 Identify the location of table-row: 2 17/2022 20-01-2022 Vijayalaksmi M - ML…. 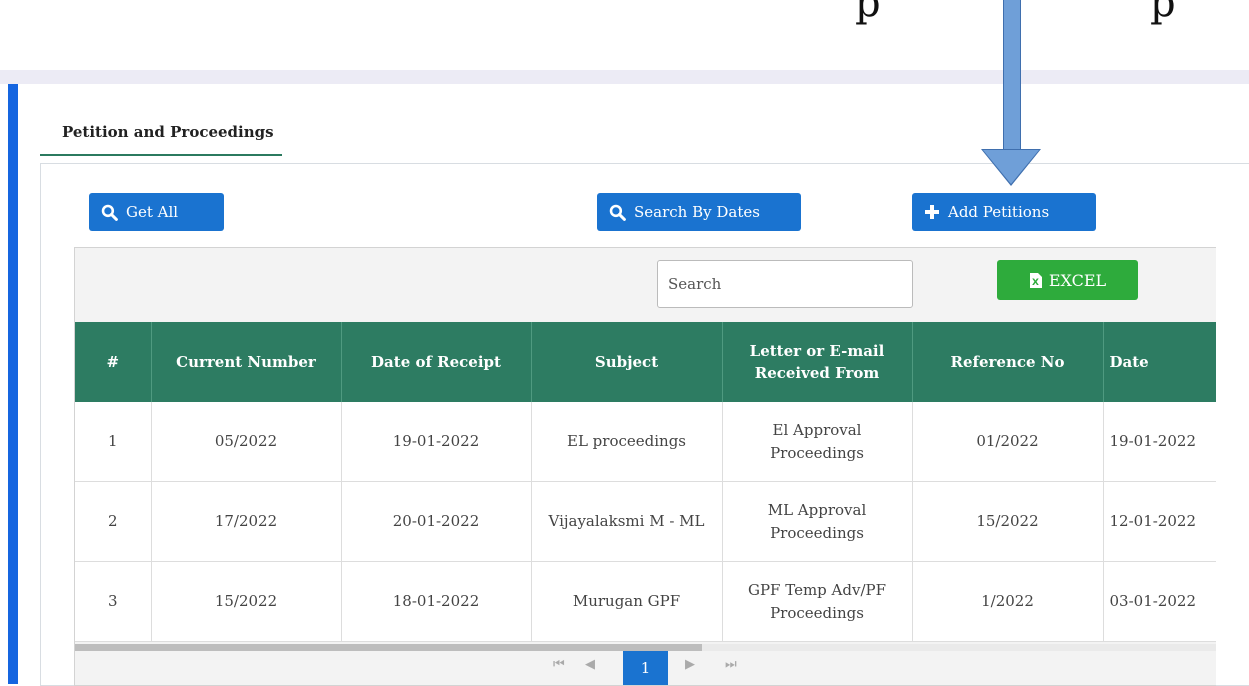
(645, 521).